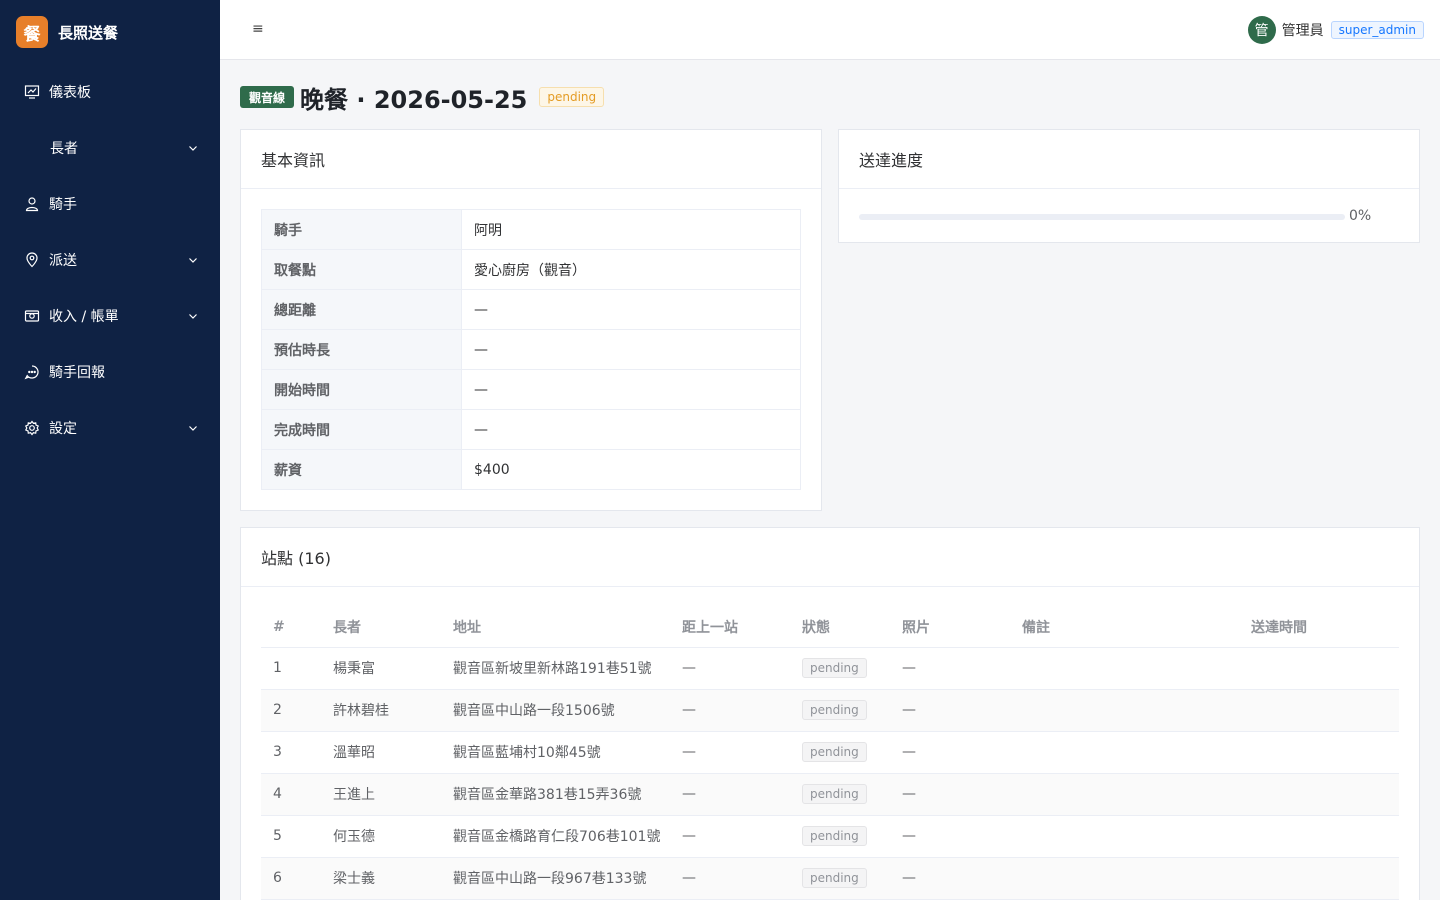 This screenshot has height=900, width=1440. What do you see at coordinates (361, 349) in the screenshot?
I see `info-key: 預估時長` at bounding box center [361, 349].